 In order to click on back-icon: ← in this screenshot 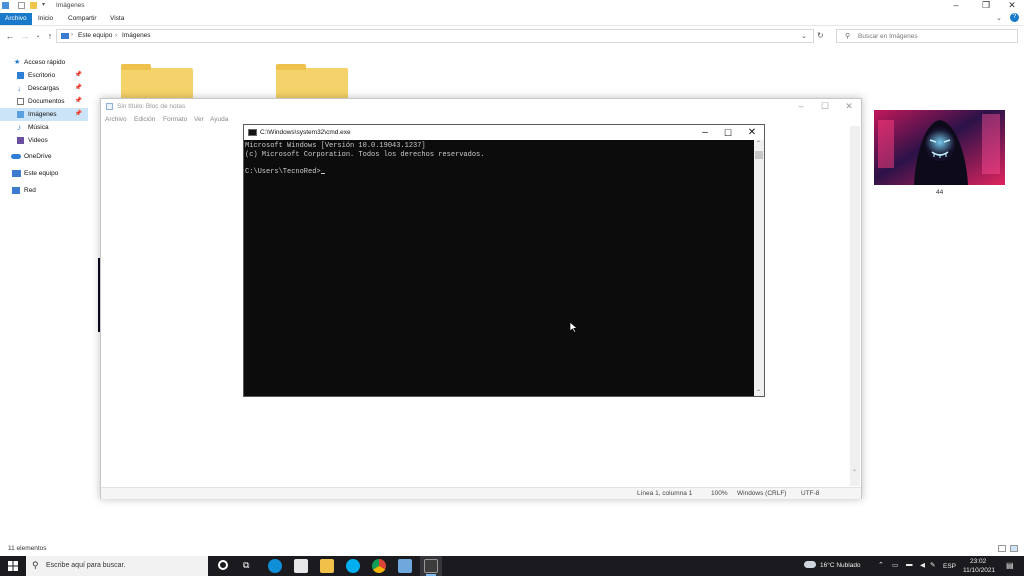, I will do `click(10, 36)`.